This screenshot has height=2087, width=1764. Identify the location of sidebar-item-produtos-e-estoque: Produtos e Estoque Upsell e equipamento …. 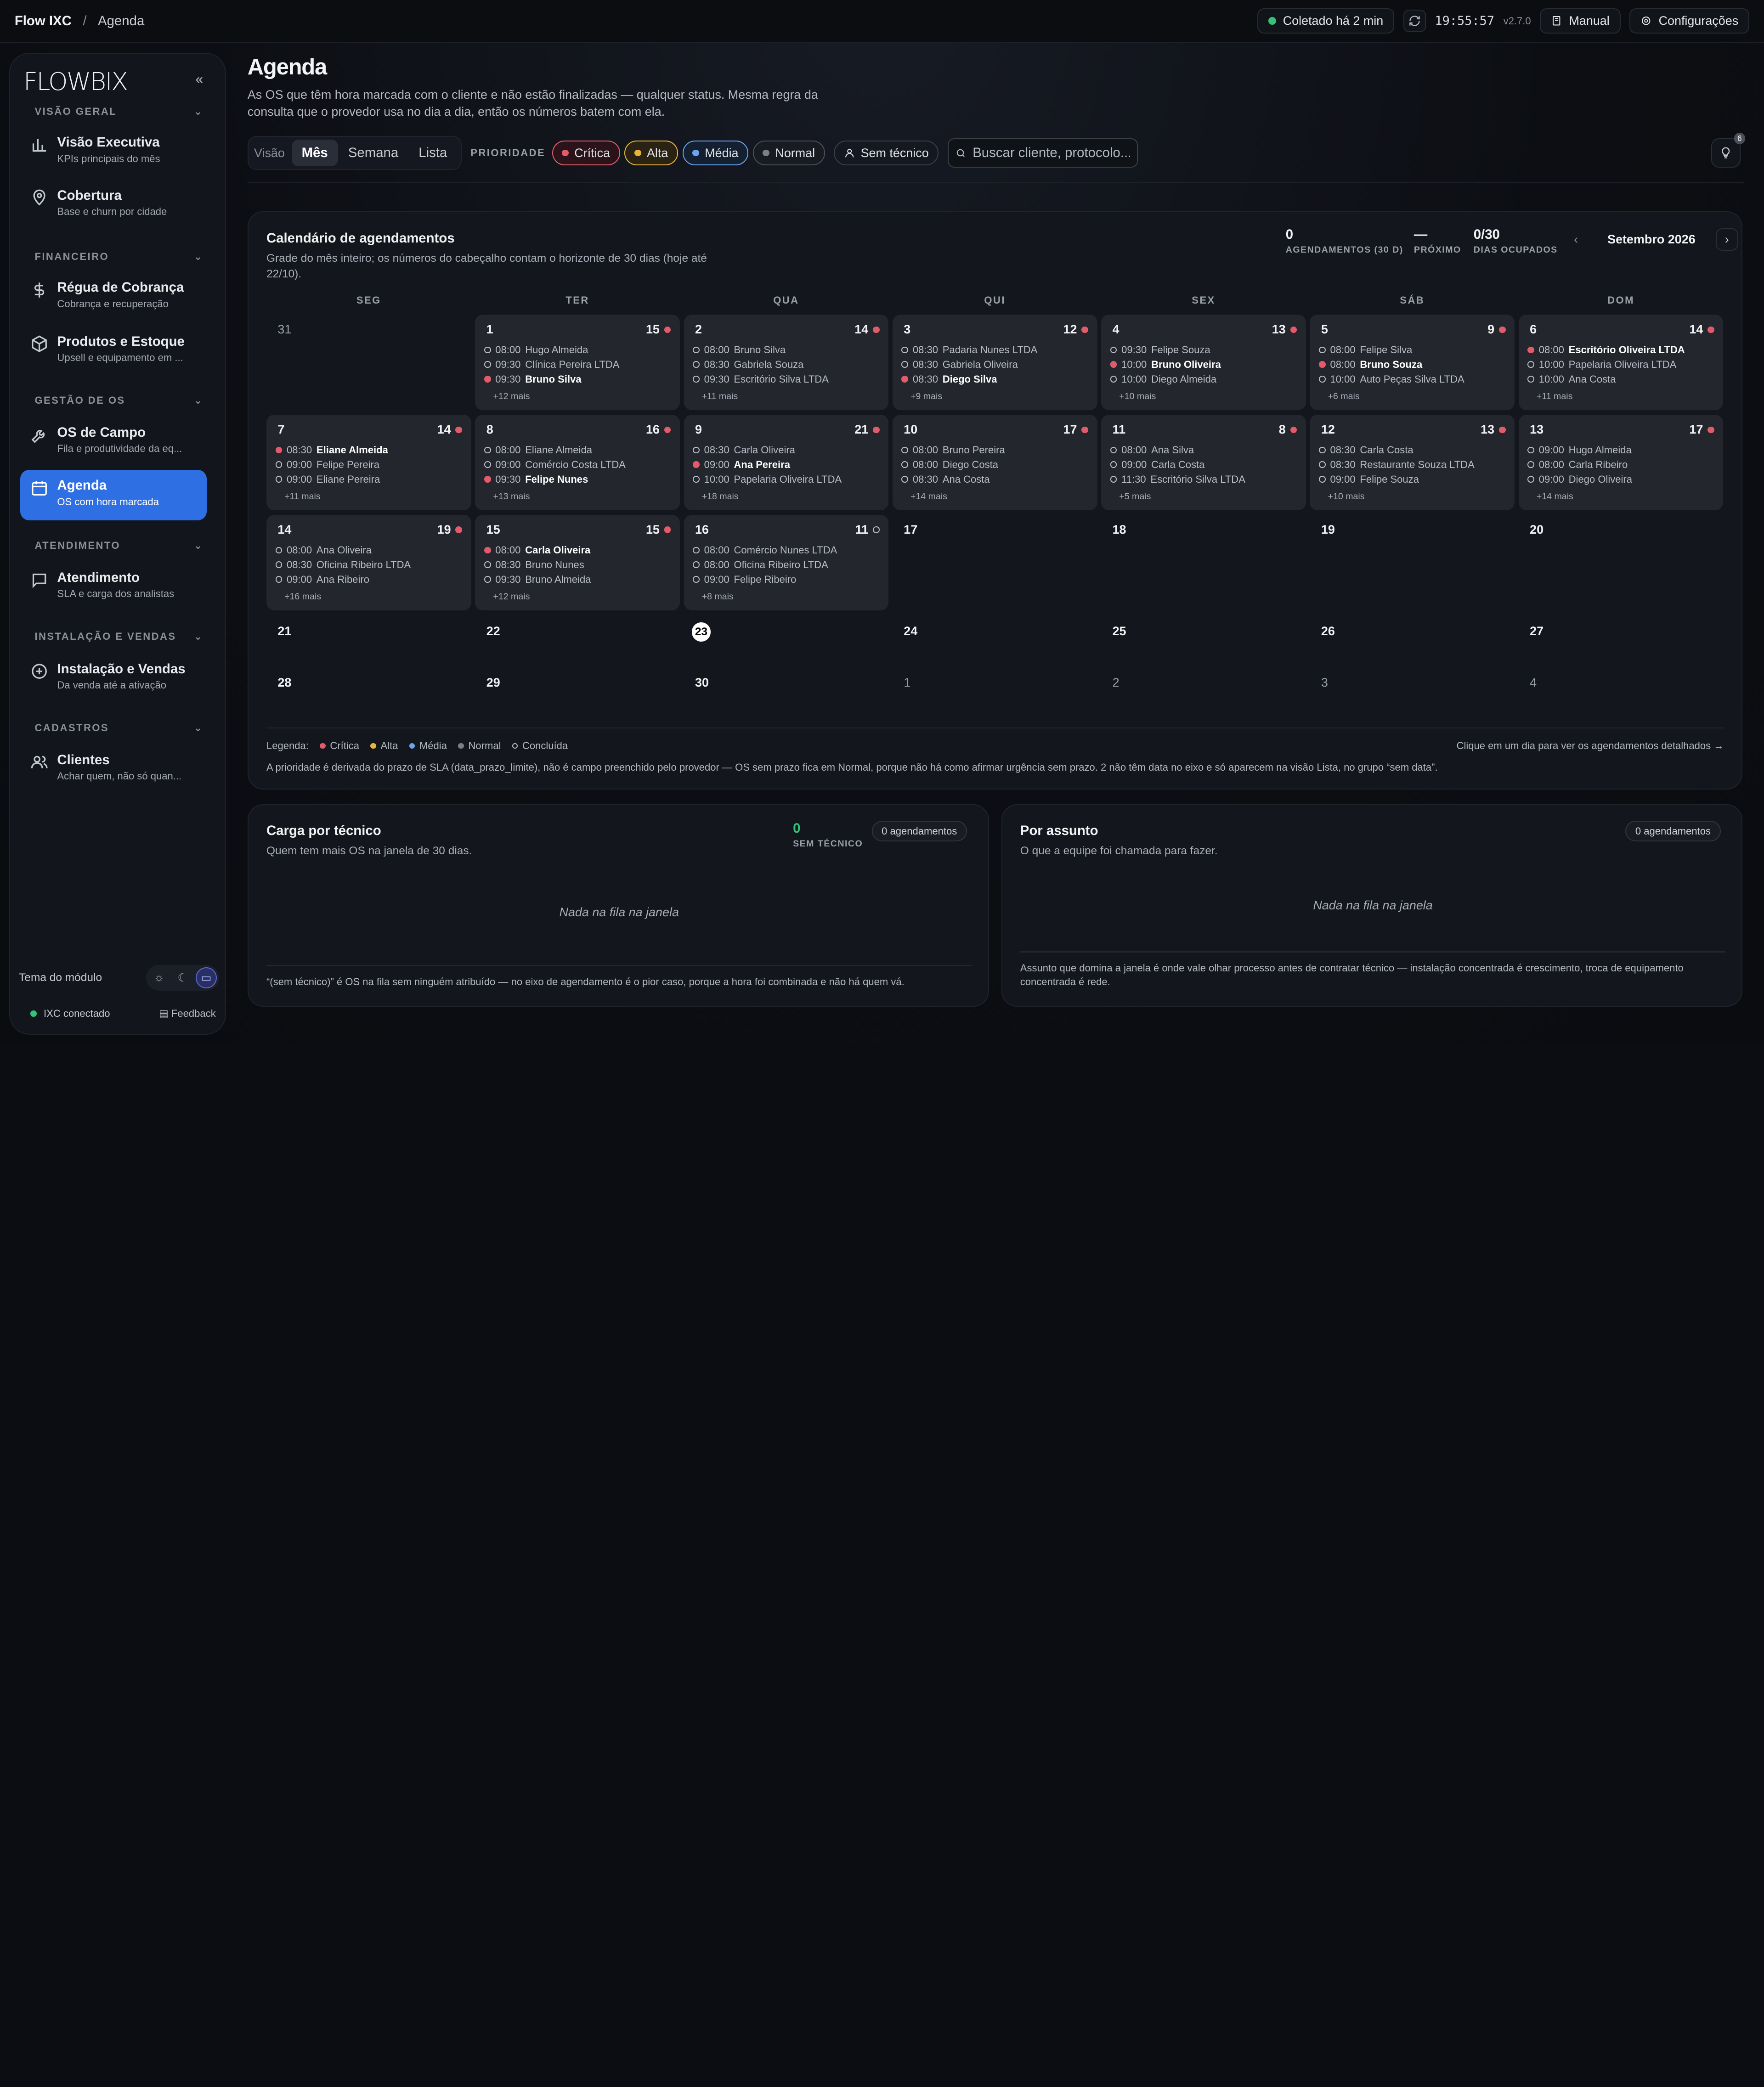
(113, 351).